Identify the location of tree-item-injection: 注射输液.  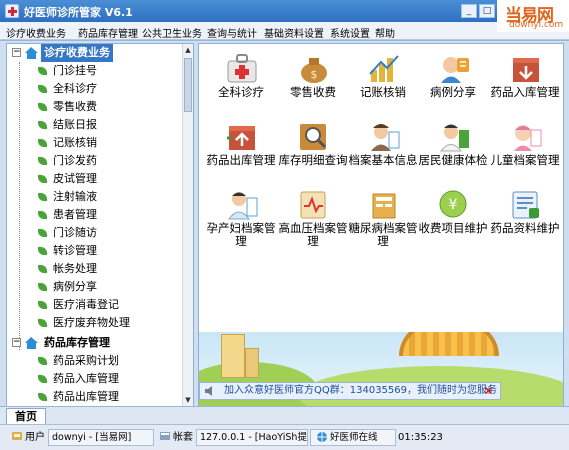
(107, 197).